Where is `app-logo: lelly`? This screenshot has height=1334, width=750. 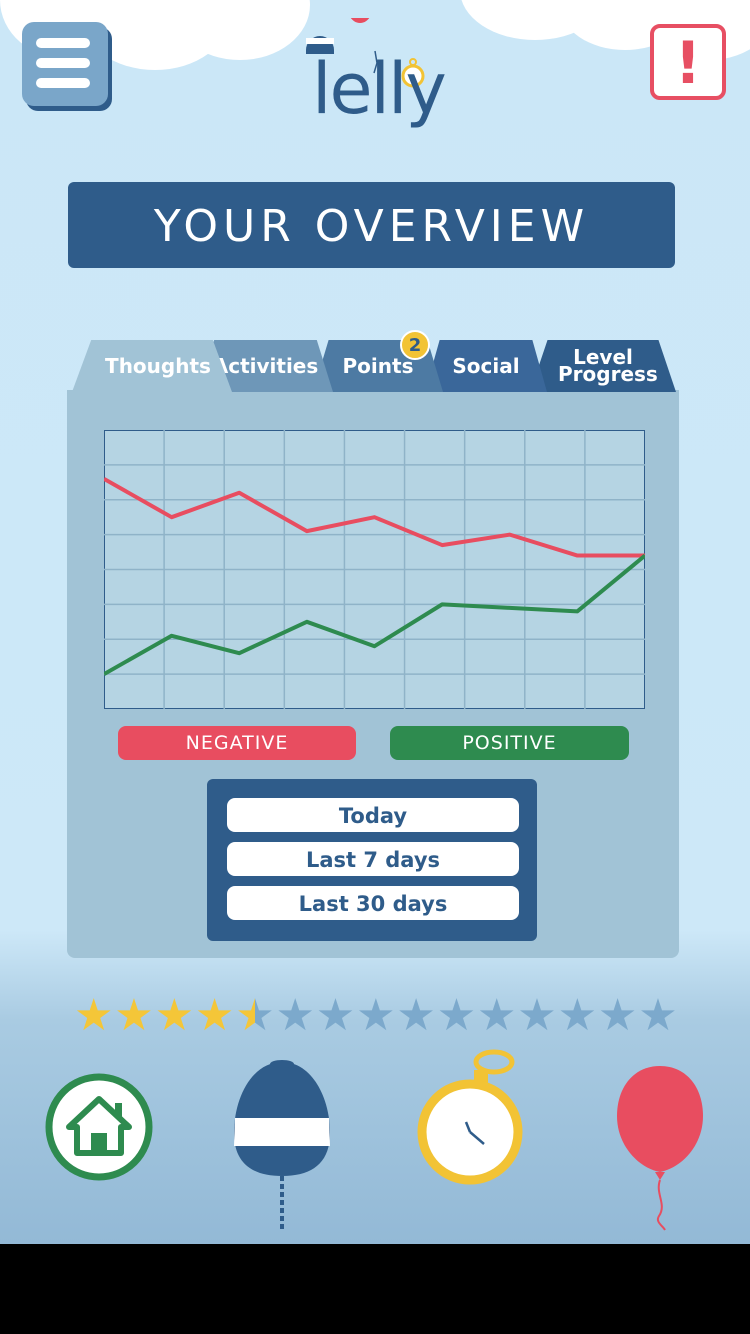 app-logo: lelly is located at coordinates (379, 89).